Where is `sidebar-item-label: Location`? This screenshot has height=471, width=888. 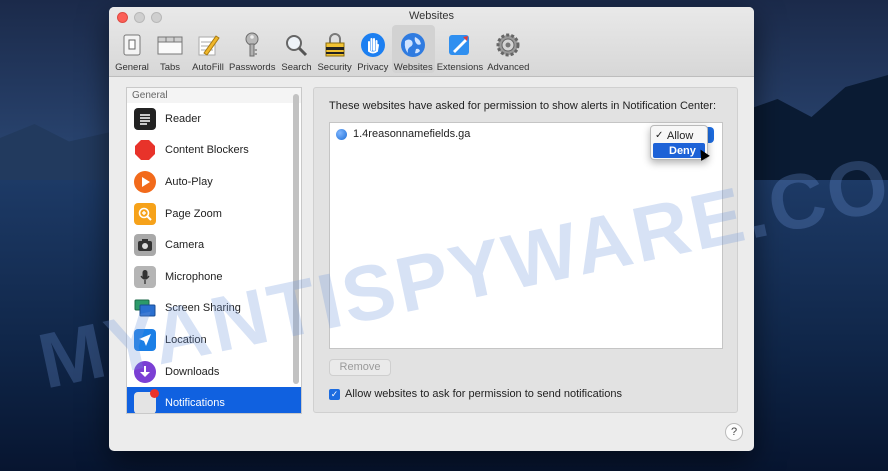
sidebar-item-label: Location is located at coordinates (186, 339).